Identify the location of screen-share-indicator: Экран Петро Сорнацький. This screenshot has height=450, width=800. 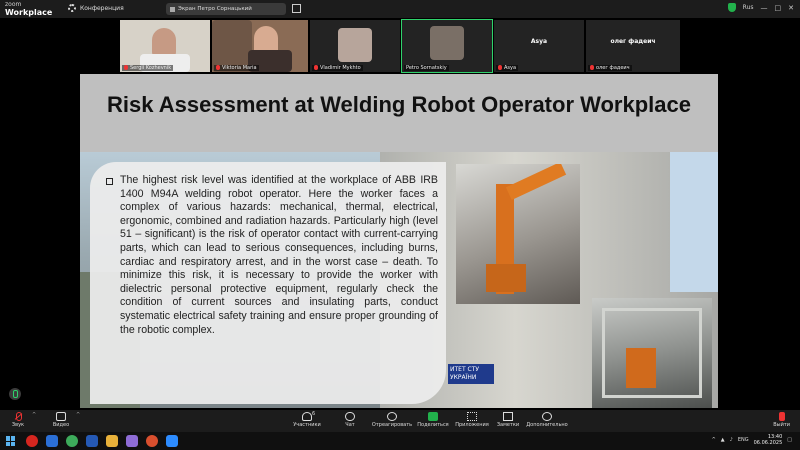
(226, 9).